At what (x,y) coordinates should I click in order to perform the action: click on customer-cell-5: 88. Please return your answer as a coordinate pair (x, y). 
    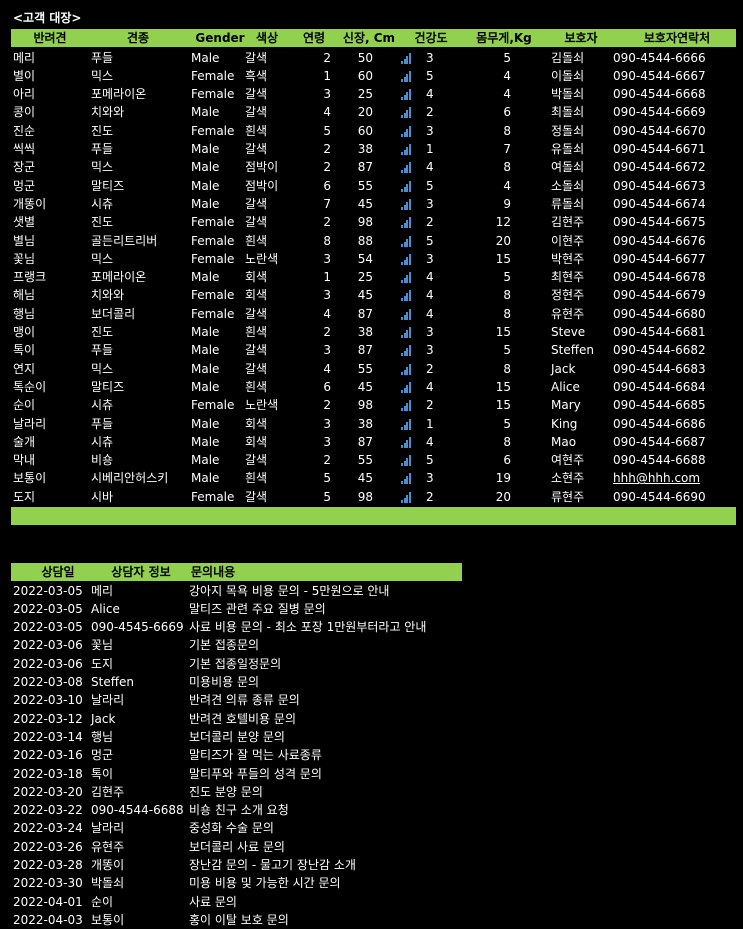
    Looking at the image, I should click on (365, 240).